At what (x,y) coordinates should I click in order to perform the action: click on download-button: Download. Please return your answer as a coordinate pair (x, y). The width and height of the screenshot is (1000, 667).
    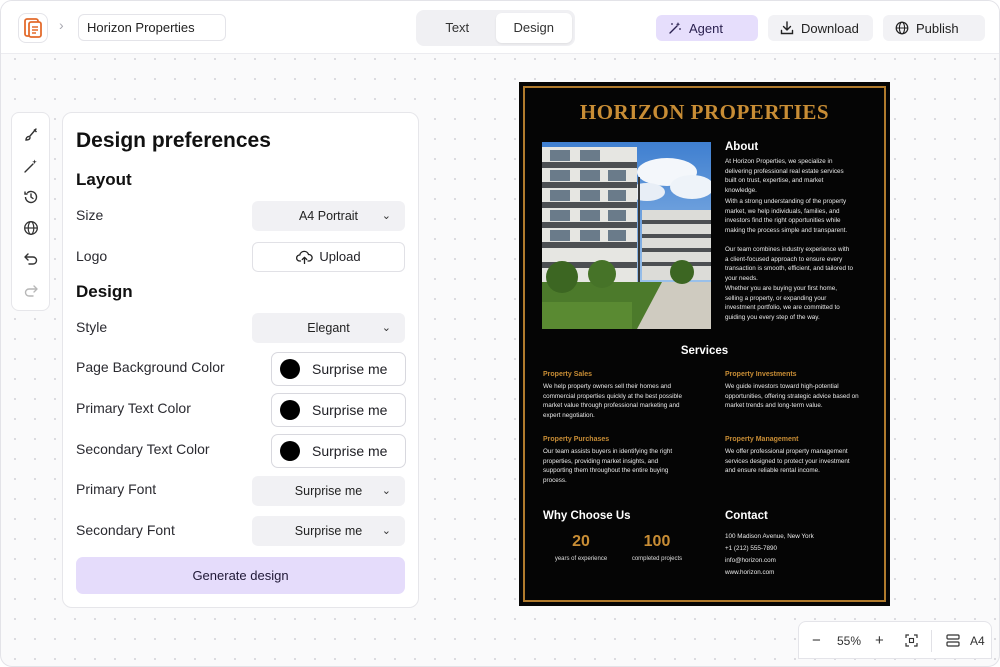
    Looking at the image, I should click on (820, 28).